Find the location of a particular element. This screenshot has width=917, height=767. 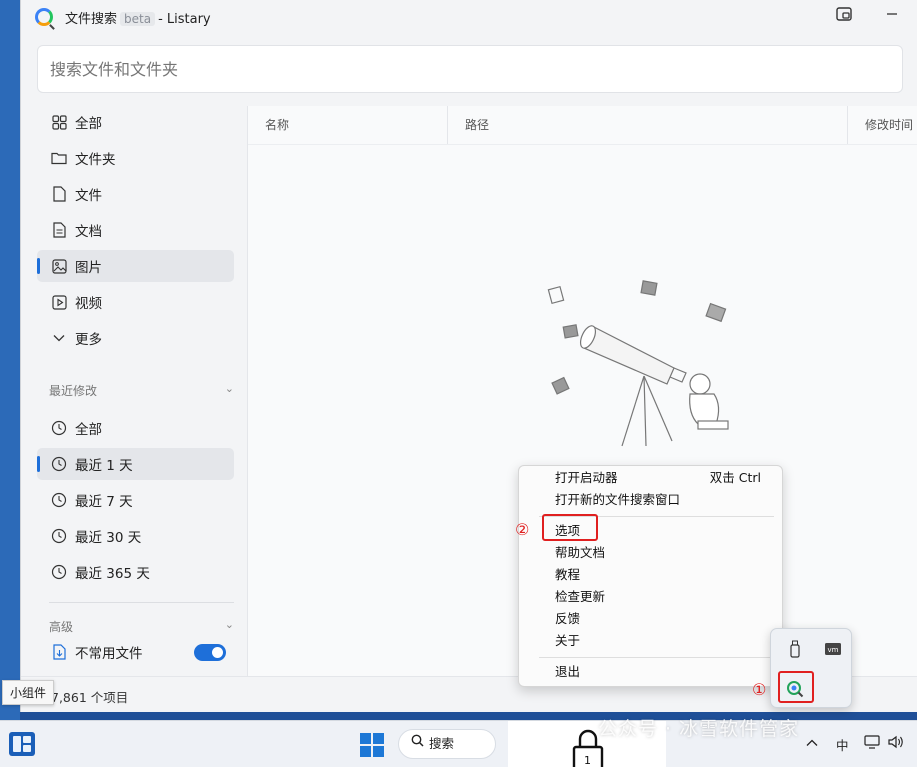

menu-feedback: 反馈 is located at coordinates (665, 619).